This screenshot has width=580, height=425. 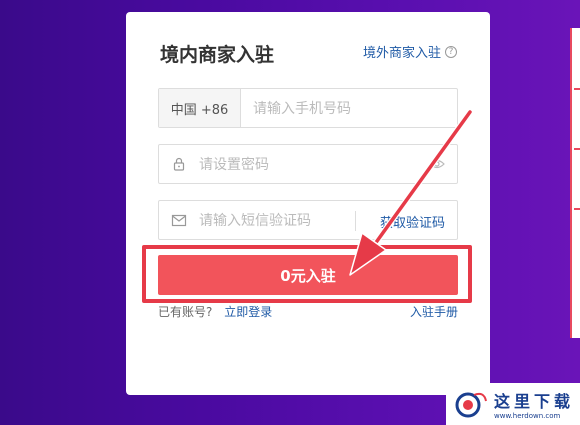 What do you see at coordinates (308, 275) in the screenshot?
I see `submit-button: 0元入驻` at bounding box center [308, 275].